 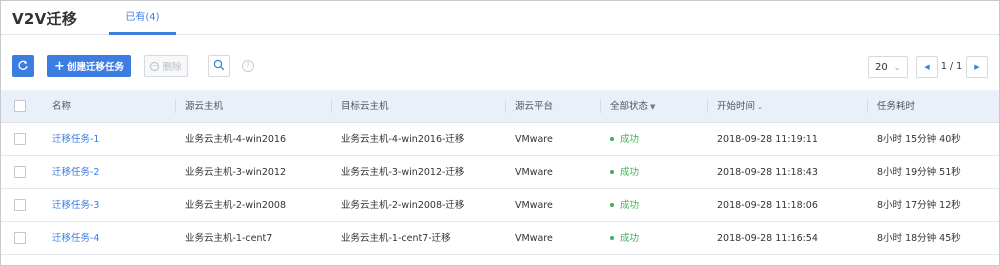 What do you see at coordinates (500, 18) in the screenshot?
I see `page-header: V2V迁移 已有(4)` at bounding box center [500, 18].